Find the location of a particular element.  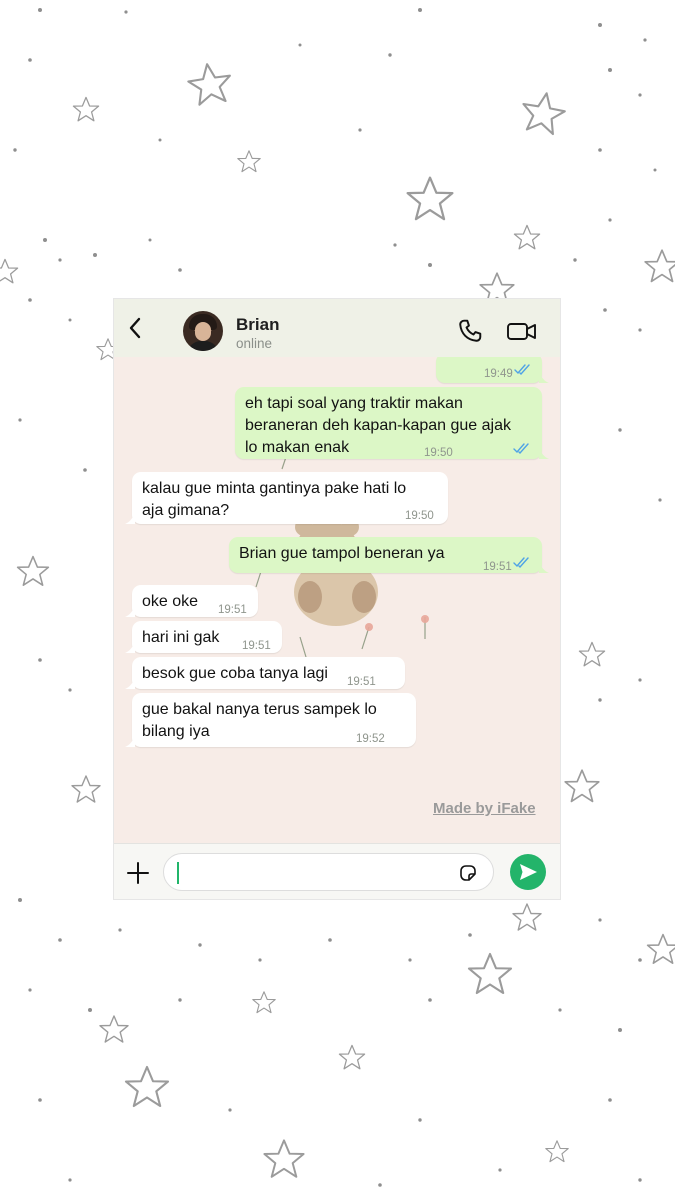

outgoing-message: 19:49 is located at coordinates (492, 370).